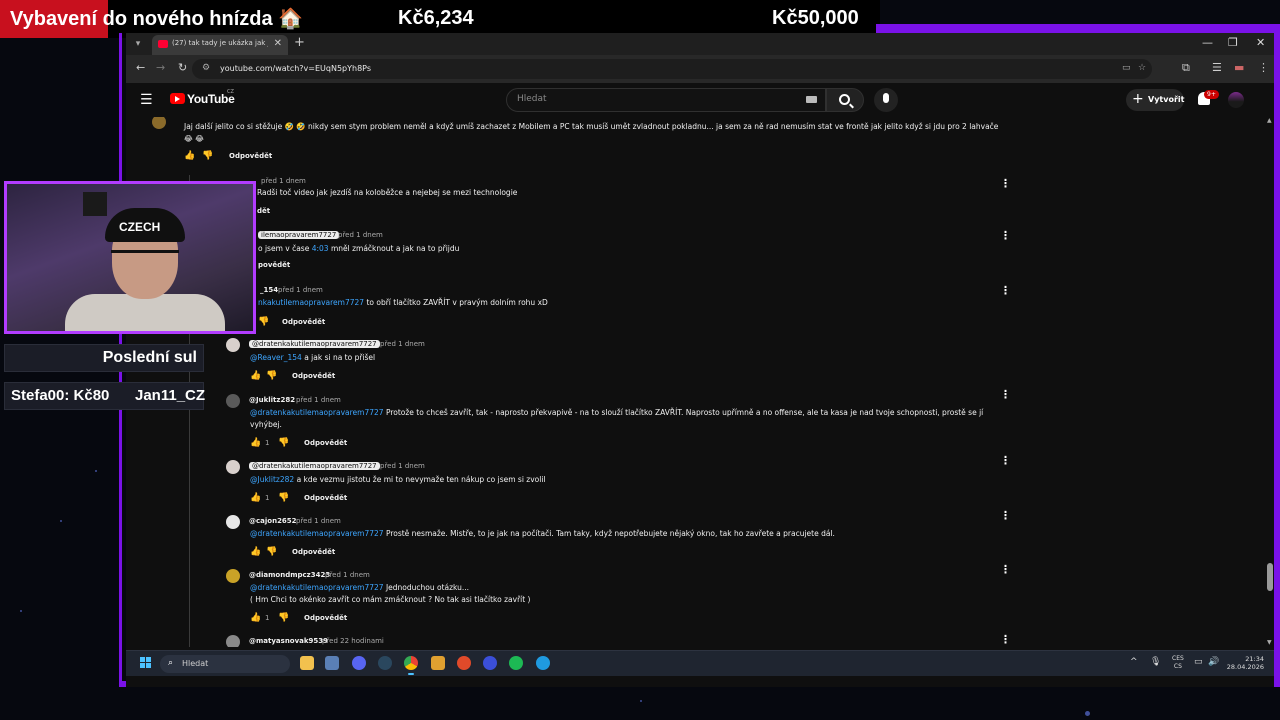 The height and width of the screenshot is (720, 1280). Describe the element at coordinates (332, 663) in the screenshot. I see `calculator-icon` at that location.